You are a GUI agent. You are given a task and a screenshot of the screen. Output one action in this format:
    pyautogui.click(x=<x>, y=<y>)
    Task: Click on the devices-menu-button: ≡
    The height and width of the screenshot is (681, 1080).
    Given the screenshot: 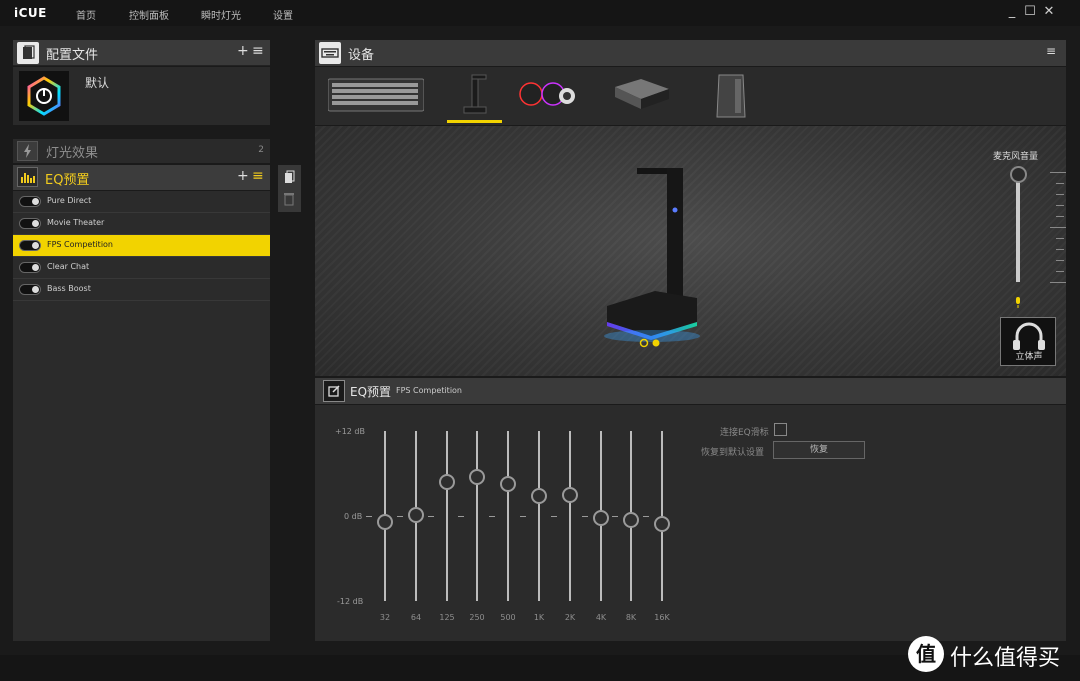 What is the action you would take?
    pyautogui.click(x=1051, y=51)
    